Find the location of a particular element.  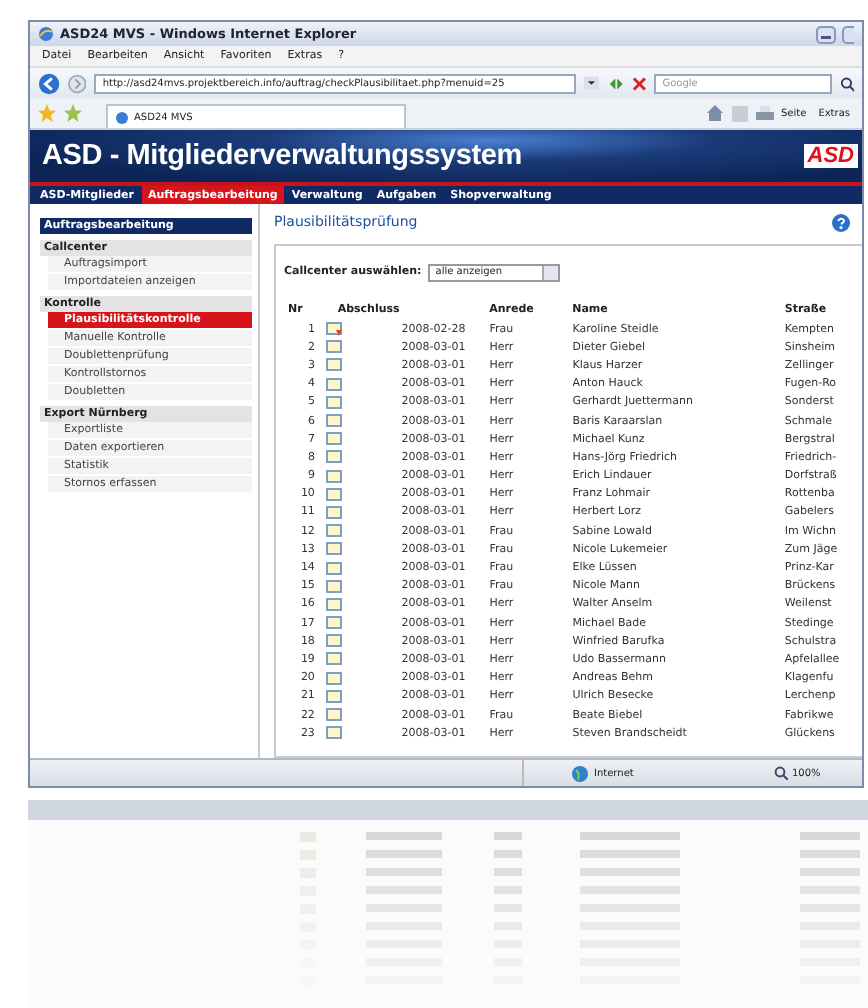

browser-icon is located at coordinates (46, 34).